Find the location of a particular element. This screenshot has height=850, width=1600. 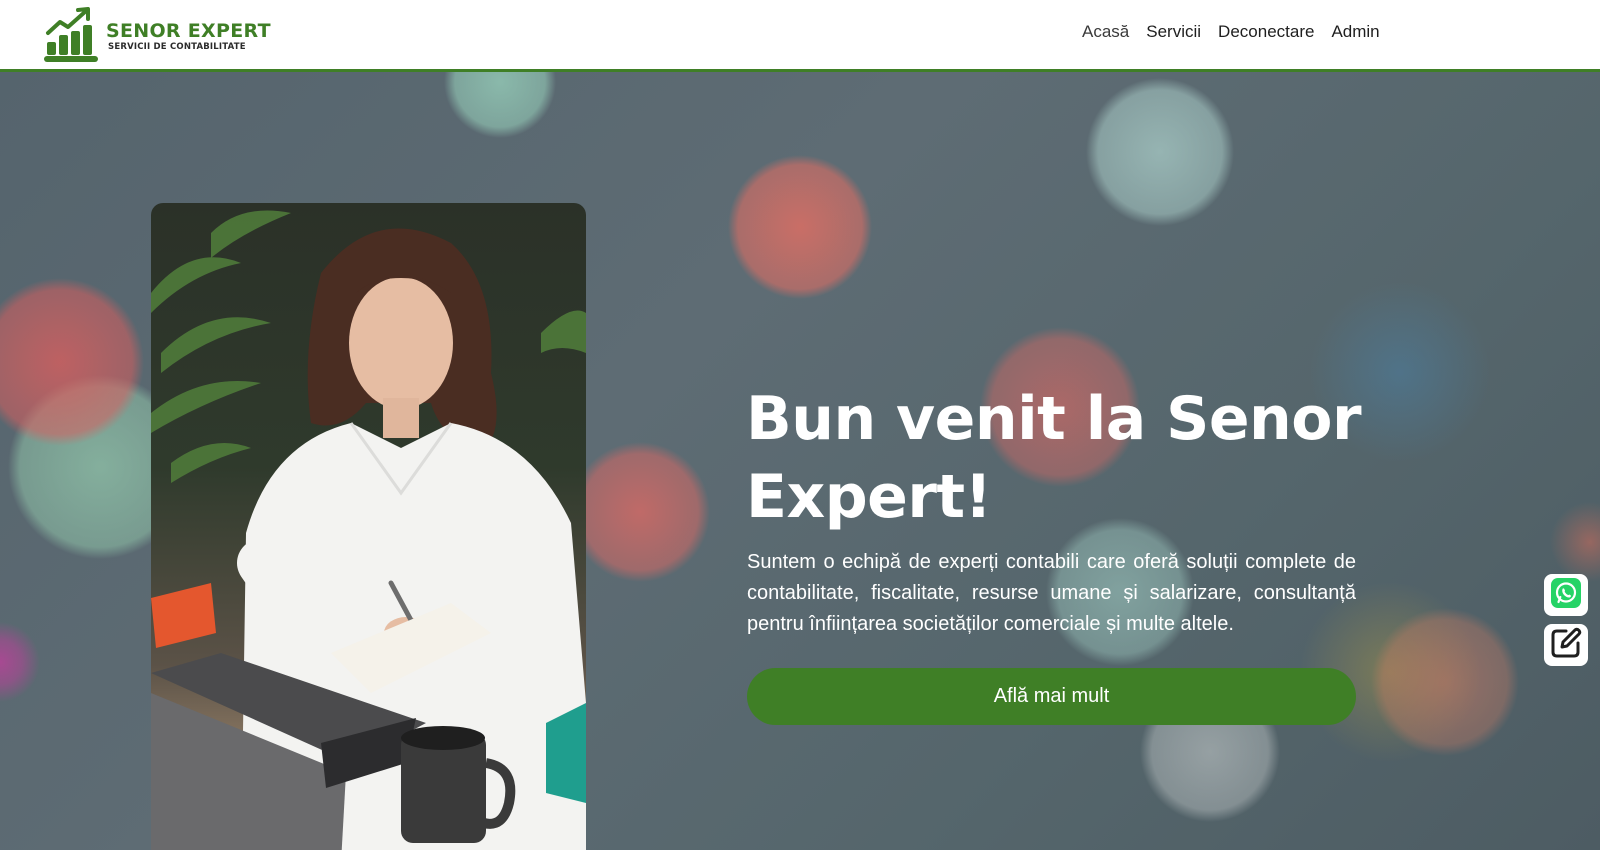

hero-title: Bun venit la Senor Expert! is located at coordinates (1054, 458).